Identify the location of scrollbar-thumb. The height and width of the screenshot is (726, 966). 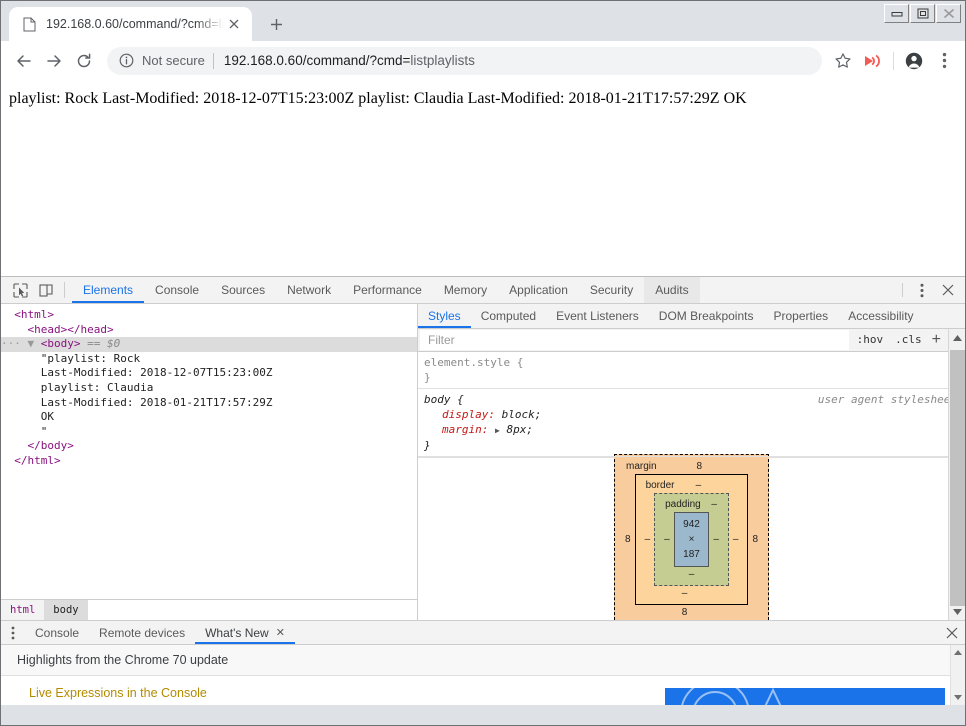
(957, 478).